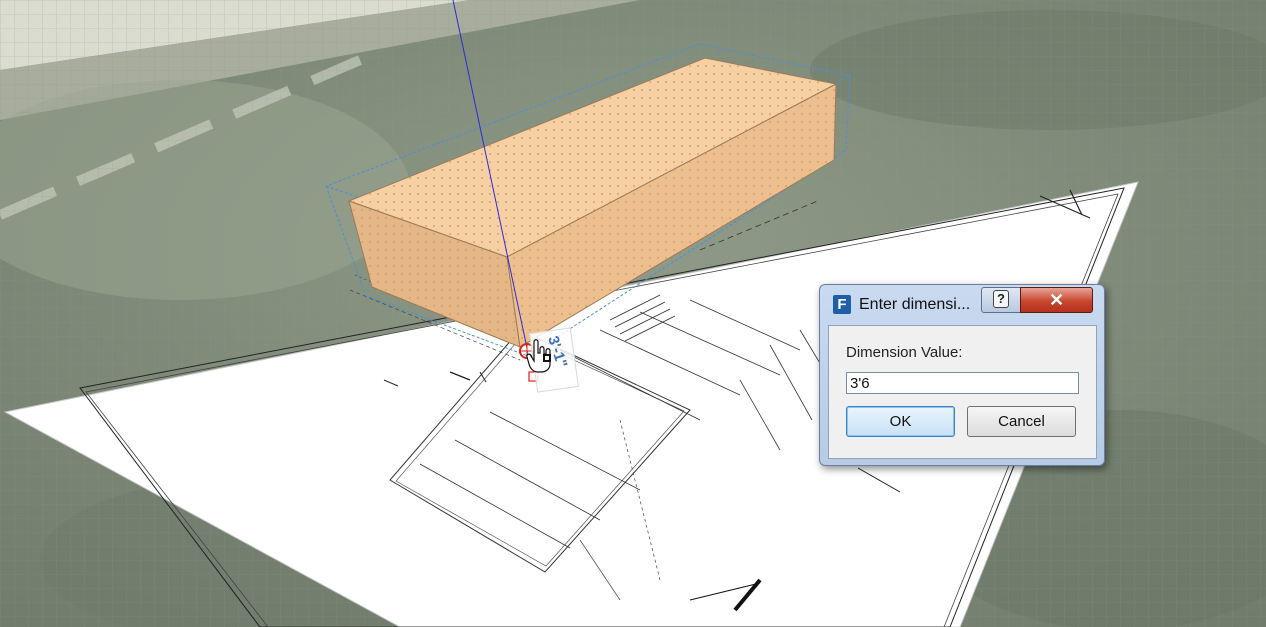 The height and width of the screenshot is (627, 1266). I want to click on ok-button: OK, so click(900, 421).